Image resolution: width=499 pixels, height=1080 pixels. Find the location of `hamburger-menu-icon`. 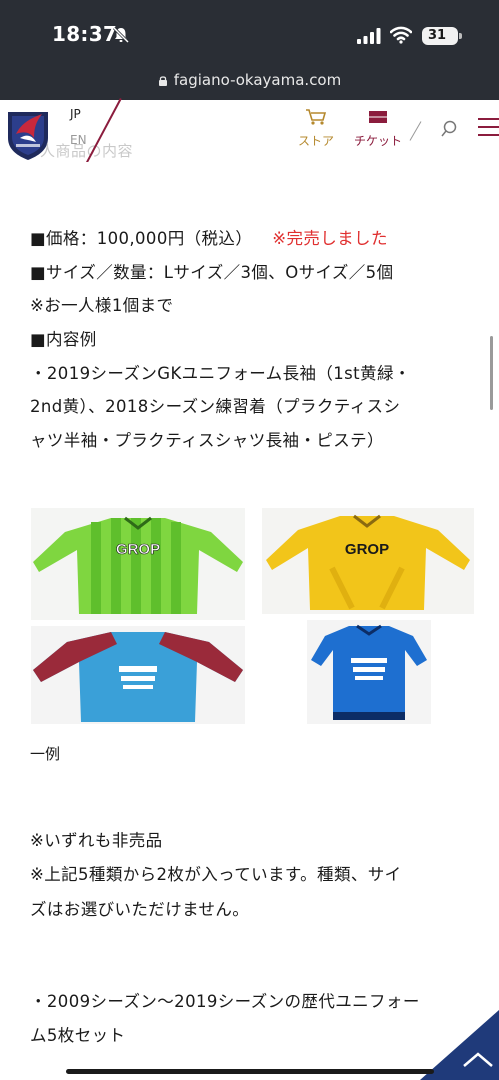

hamburger-menu-icon is located at coordinates (488, 128).